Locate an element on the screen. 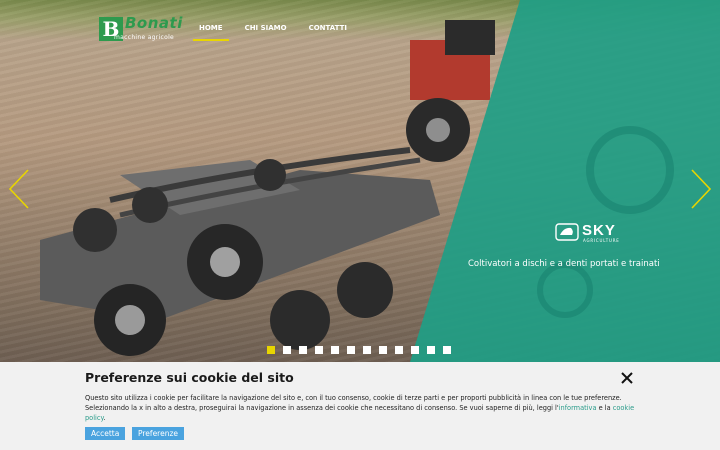 The height and width of the screenshot is (450, 720). slider-pagination is located at coordinates (363, 350).